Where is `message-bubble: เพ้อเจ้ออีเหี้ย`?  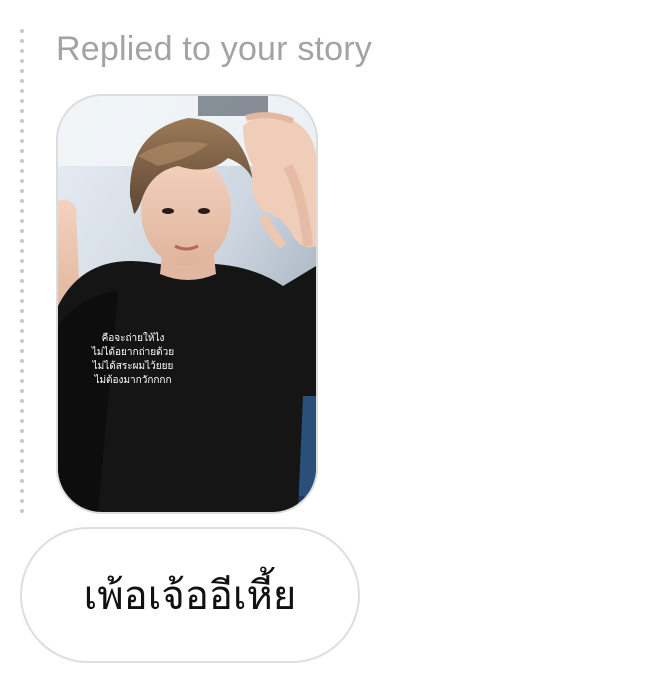 message-bubble: เพ้อเจ้ออีเหี้ย is located at coordinates (190, 595).